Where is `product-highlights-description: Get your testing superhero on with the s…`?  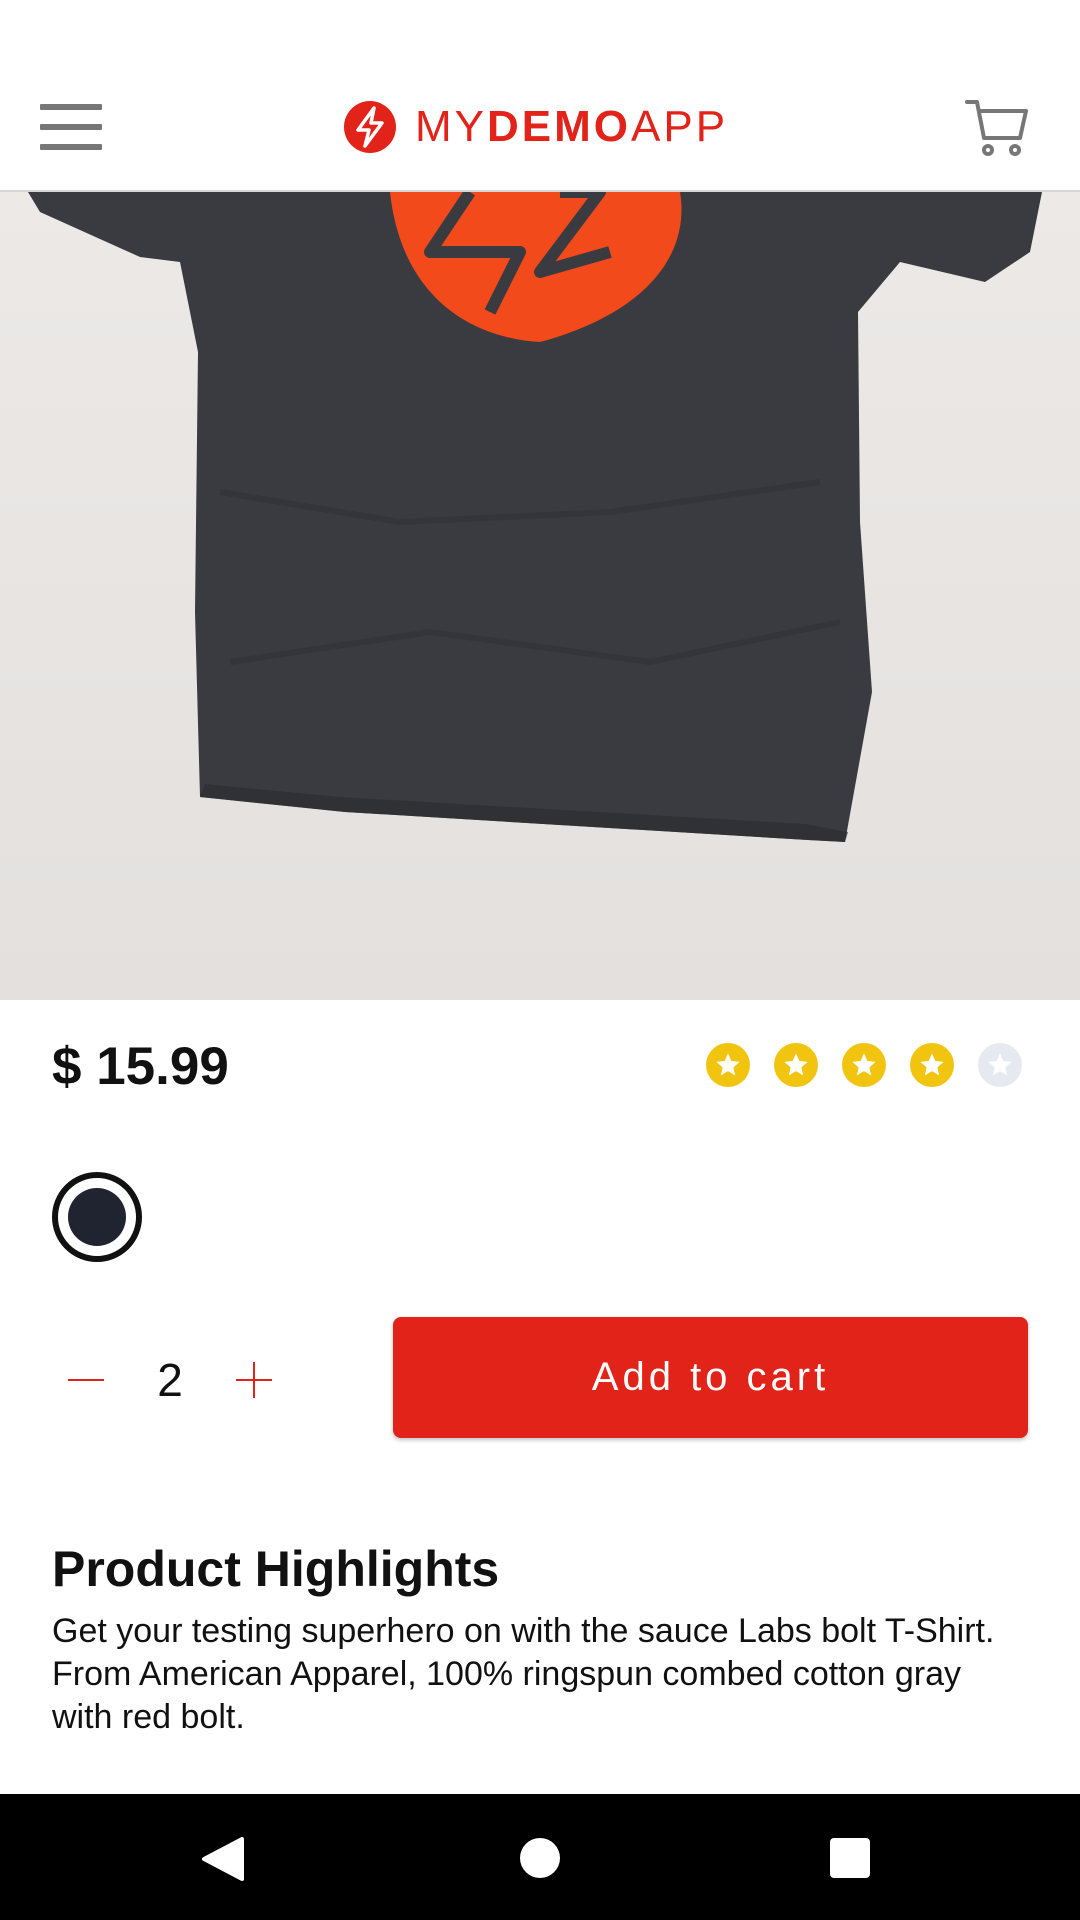 product-highlights-description: Get your testing superhero on with the s… is located at coordinates (523, 1674).